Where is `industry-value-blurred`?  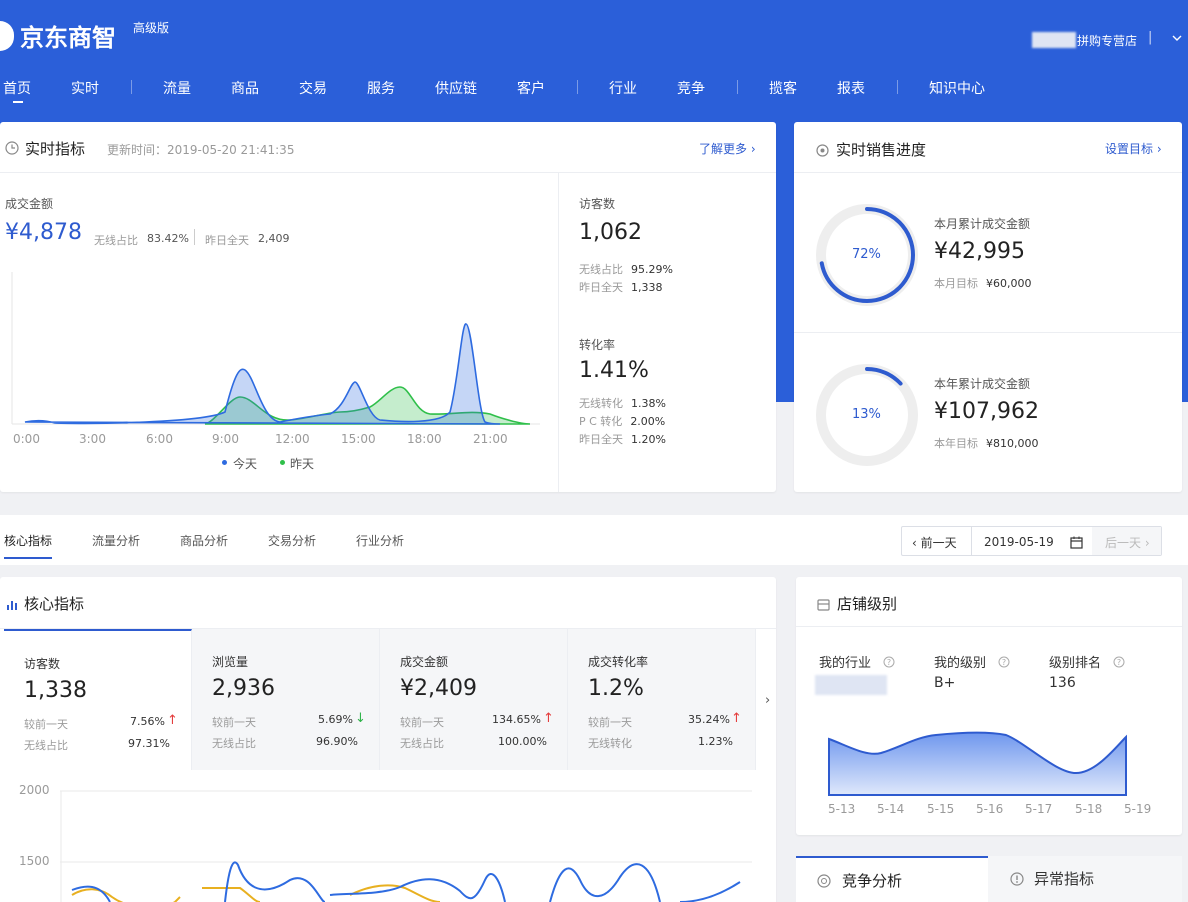
industry-value-blurred is located at coordinates (851, 685).